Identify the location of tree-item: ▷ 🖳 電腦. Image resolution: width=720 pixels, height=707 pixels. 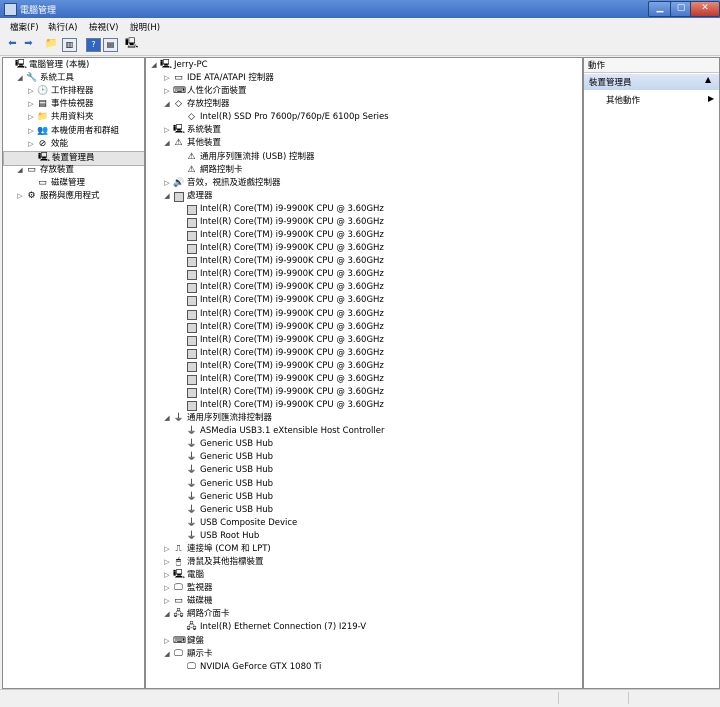
(364, 575).